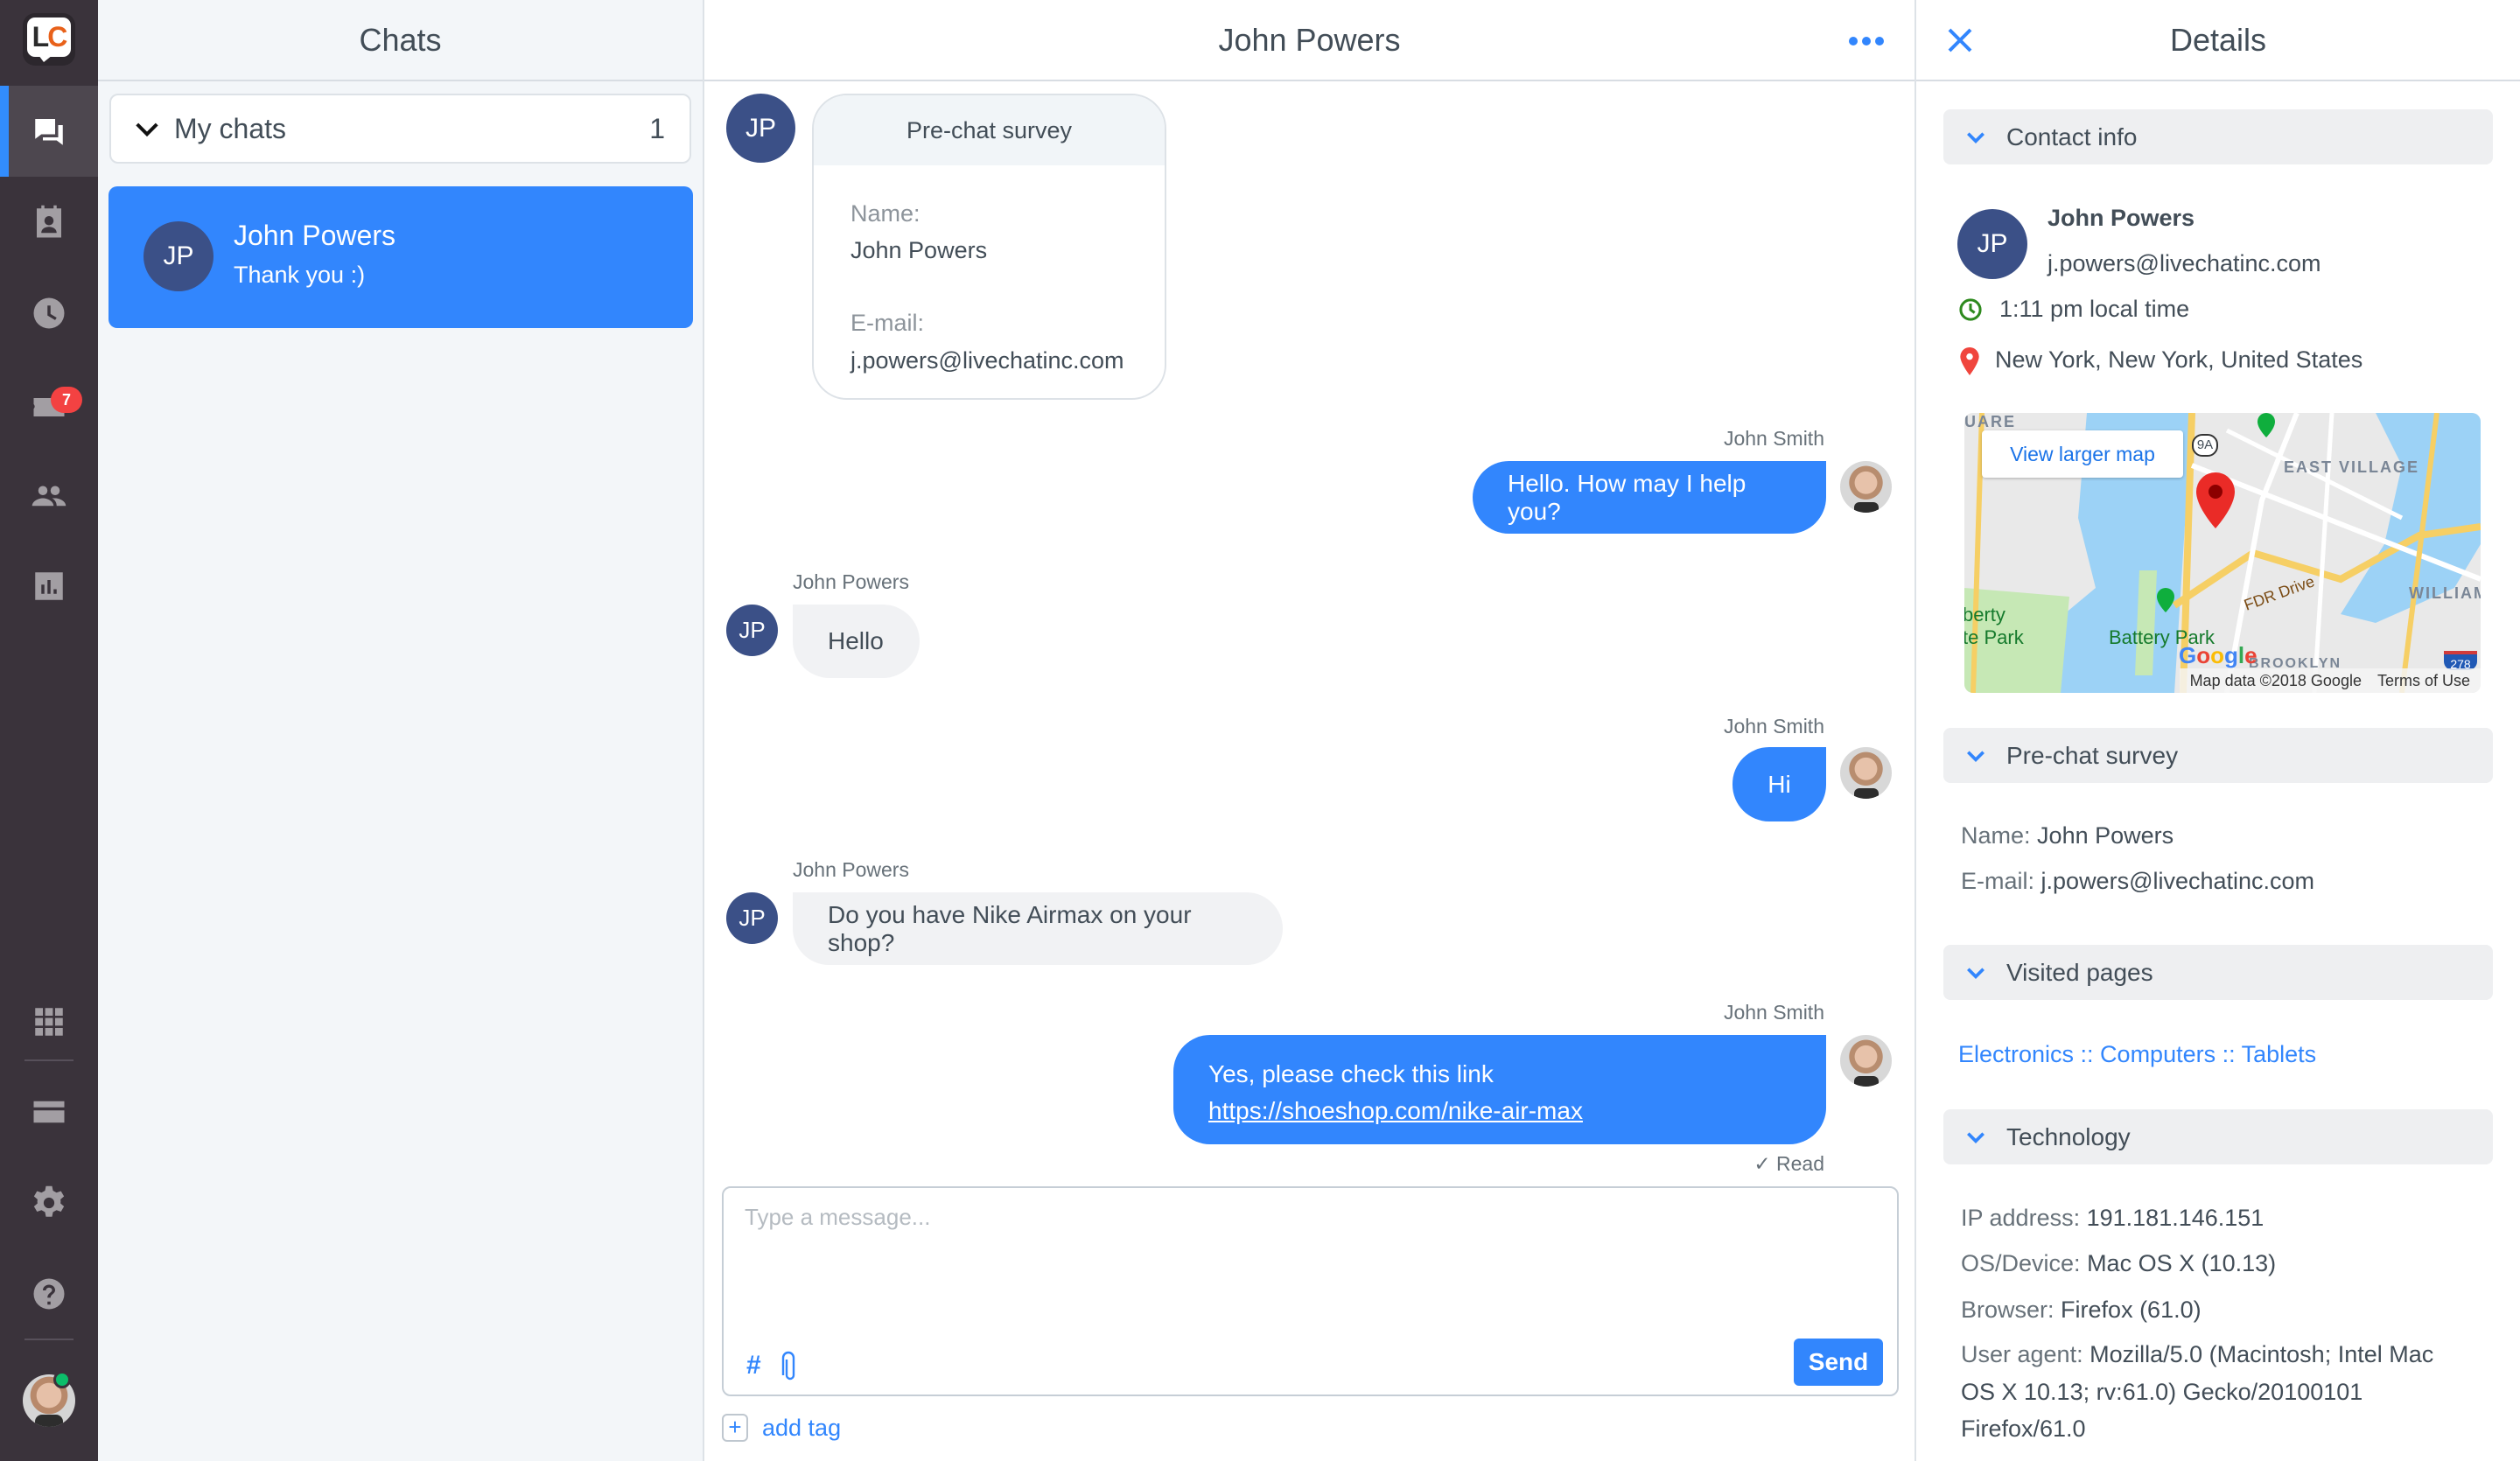  I want to click on my-chats-group: My chats 1, so click(400, 129).